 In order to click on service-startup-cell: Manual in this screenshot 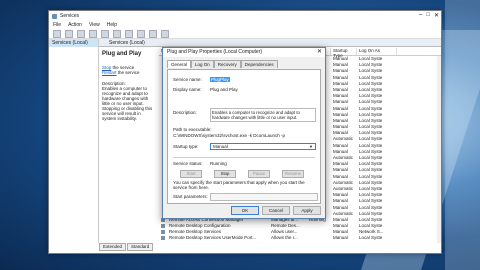, I will do `click(340, 238)`.